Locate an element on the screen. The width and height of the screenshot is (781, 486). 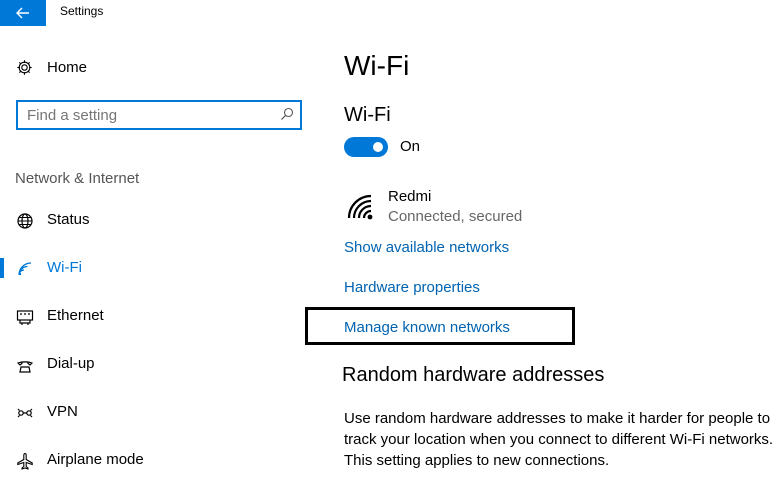
sidebar-item-airplane-mode: Airplane mode is located at coordinates (150, 460).